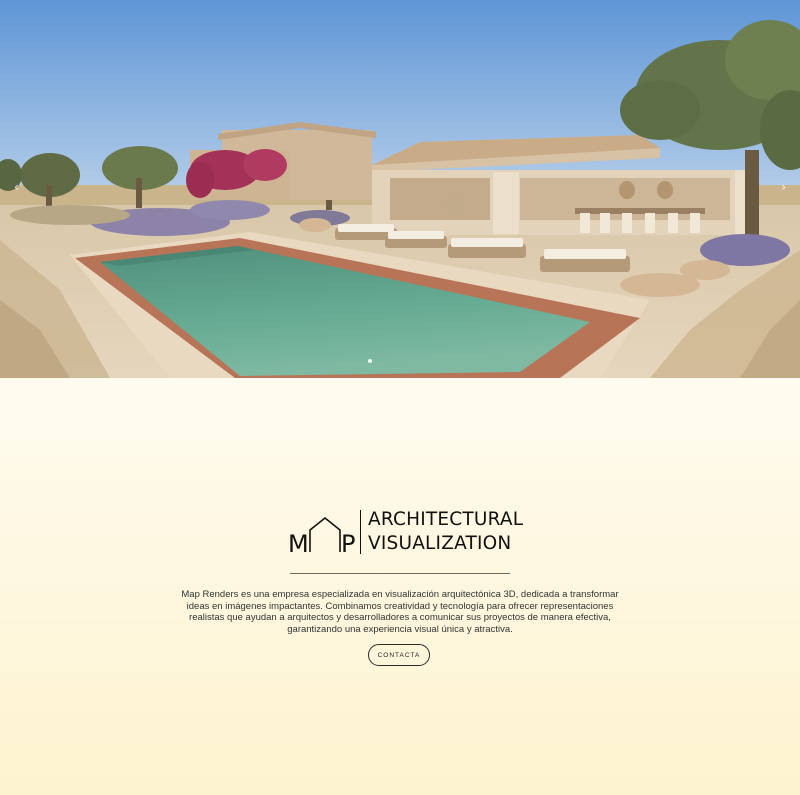 The image size is (800, 795). Describe the element at coordinates (298, 542) in the screenshot. I see `svg-text: M` at that location.